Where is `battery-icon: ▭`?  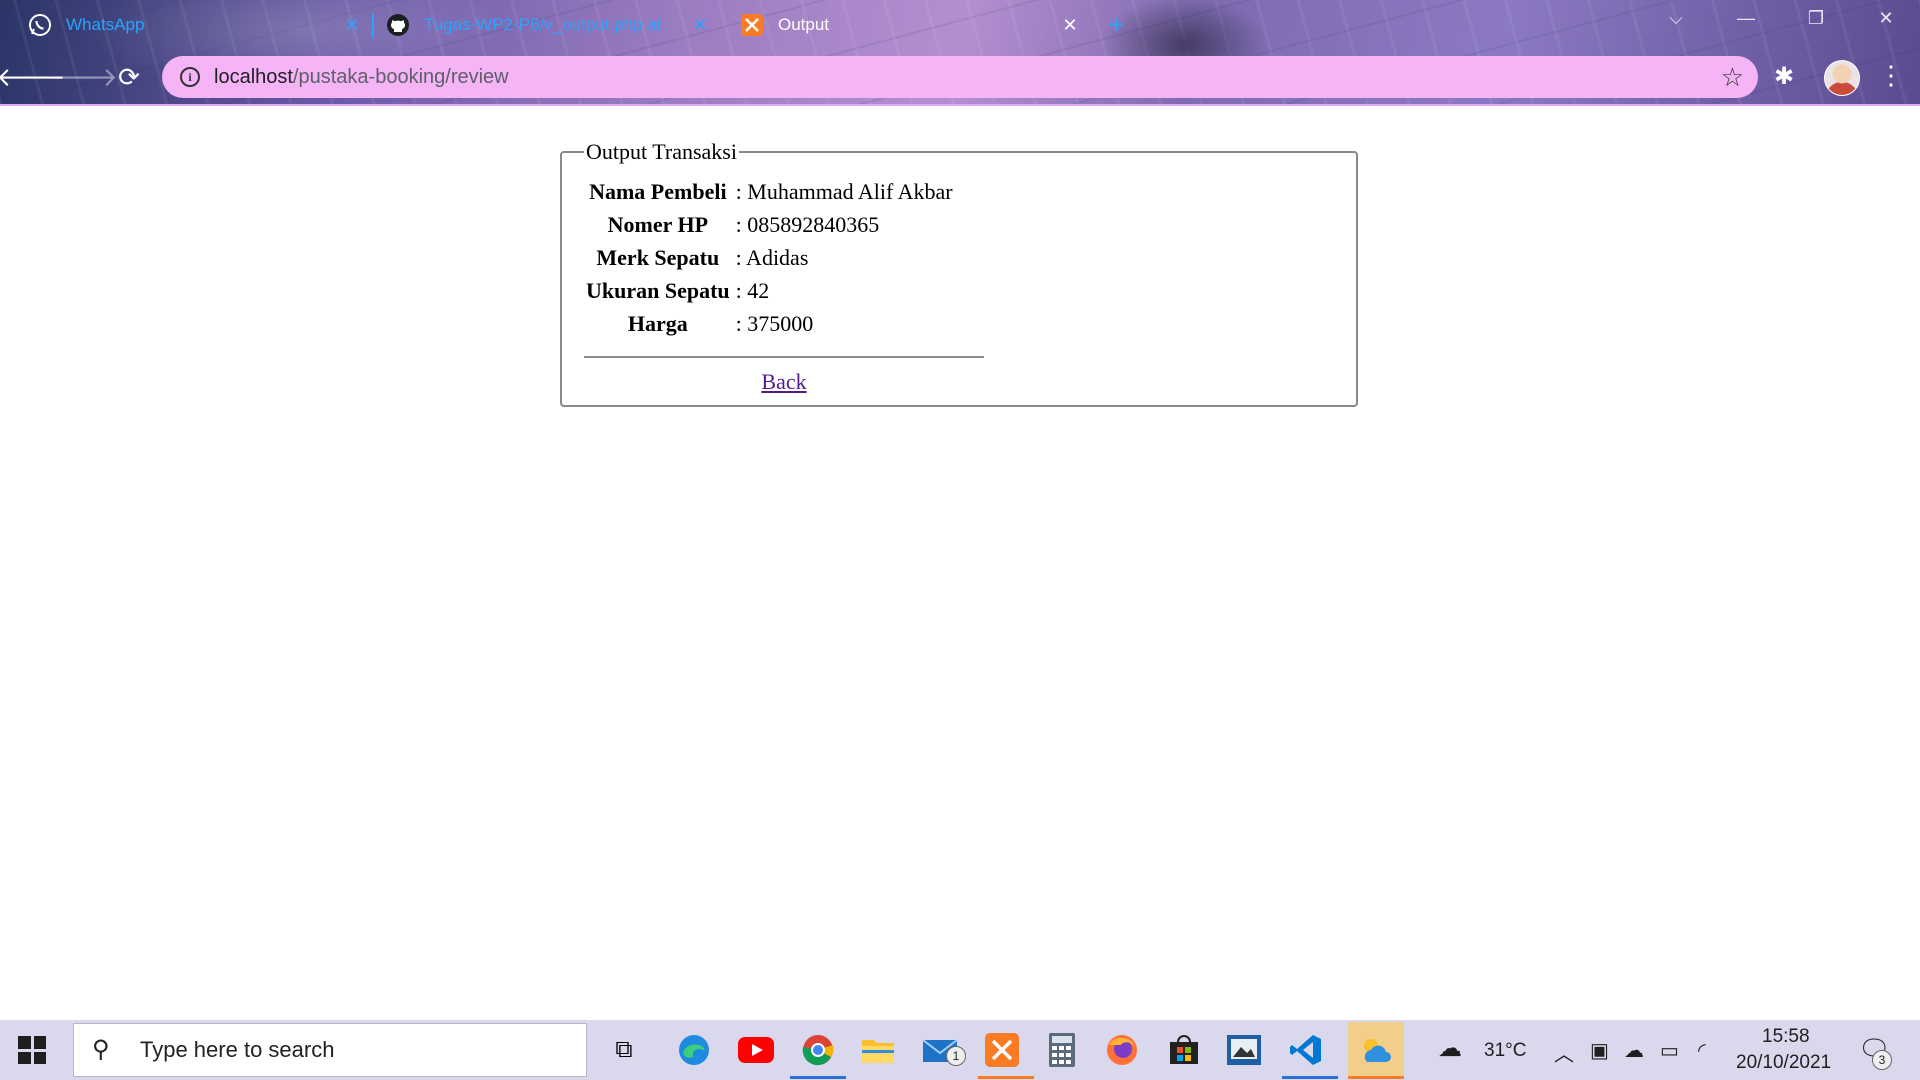 battery-icon: ▭ is located at coordinates (1669, 1050).